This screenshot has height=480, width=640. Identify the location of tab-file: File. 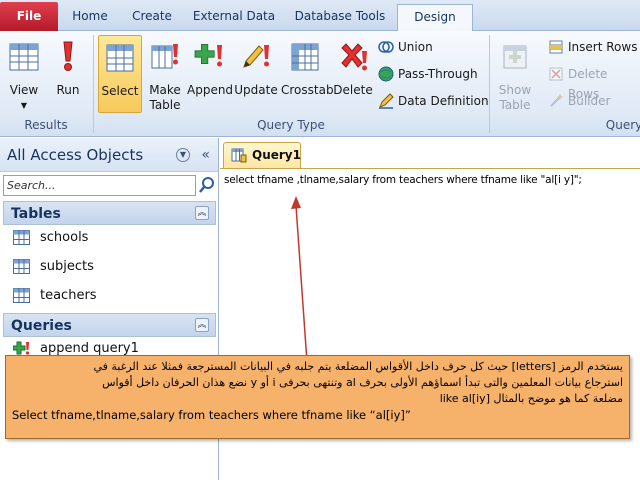
(29, 16).